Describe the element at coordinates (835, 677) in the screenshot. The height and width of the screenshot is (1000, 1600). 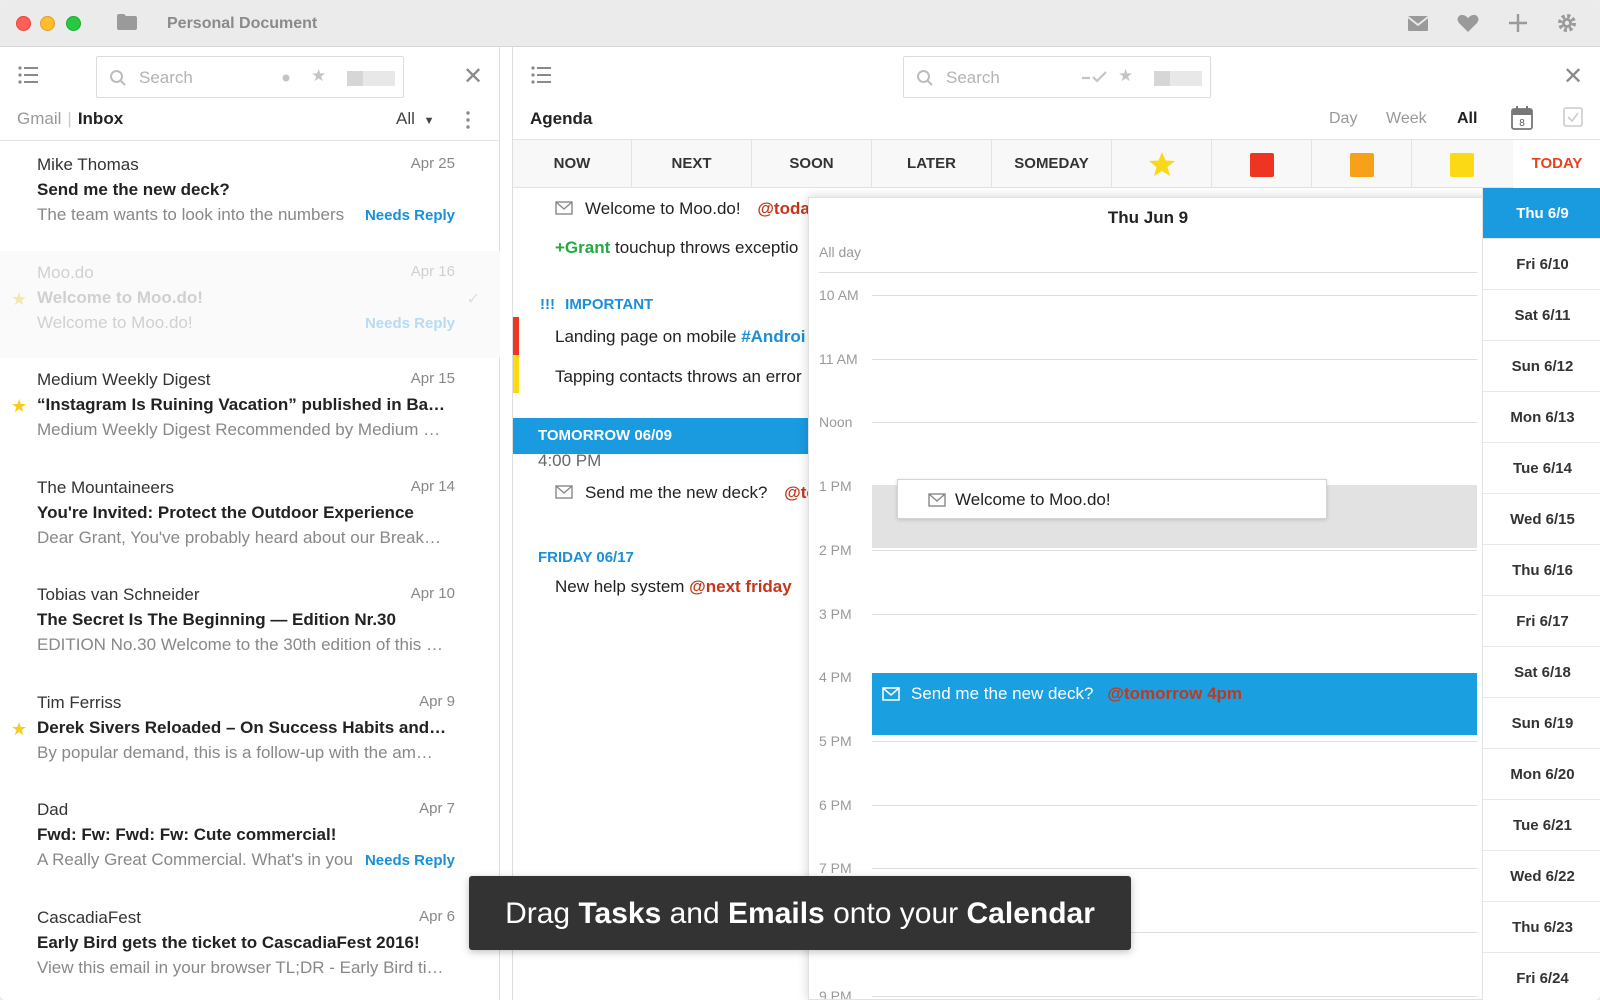
I see `hour-label: 4 PM` at that location.